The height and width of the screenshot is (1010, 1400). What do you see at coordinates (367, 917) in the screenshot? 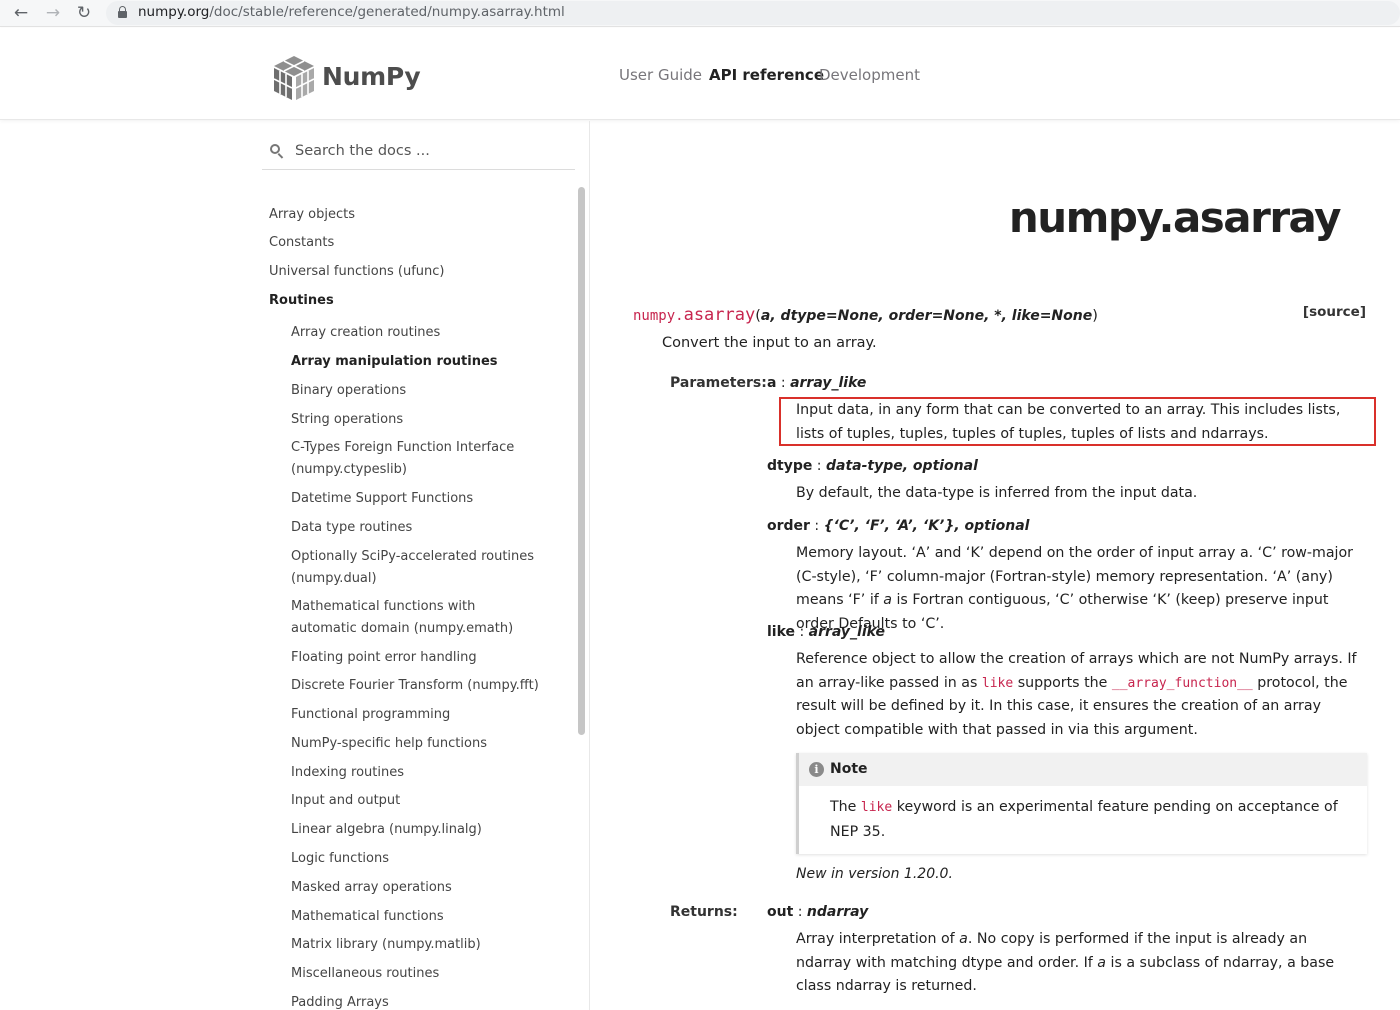
I see `sidebar-item-math-functions: Mathematical functions` at bounding box center [367, 917].